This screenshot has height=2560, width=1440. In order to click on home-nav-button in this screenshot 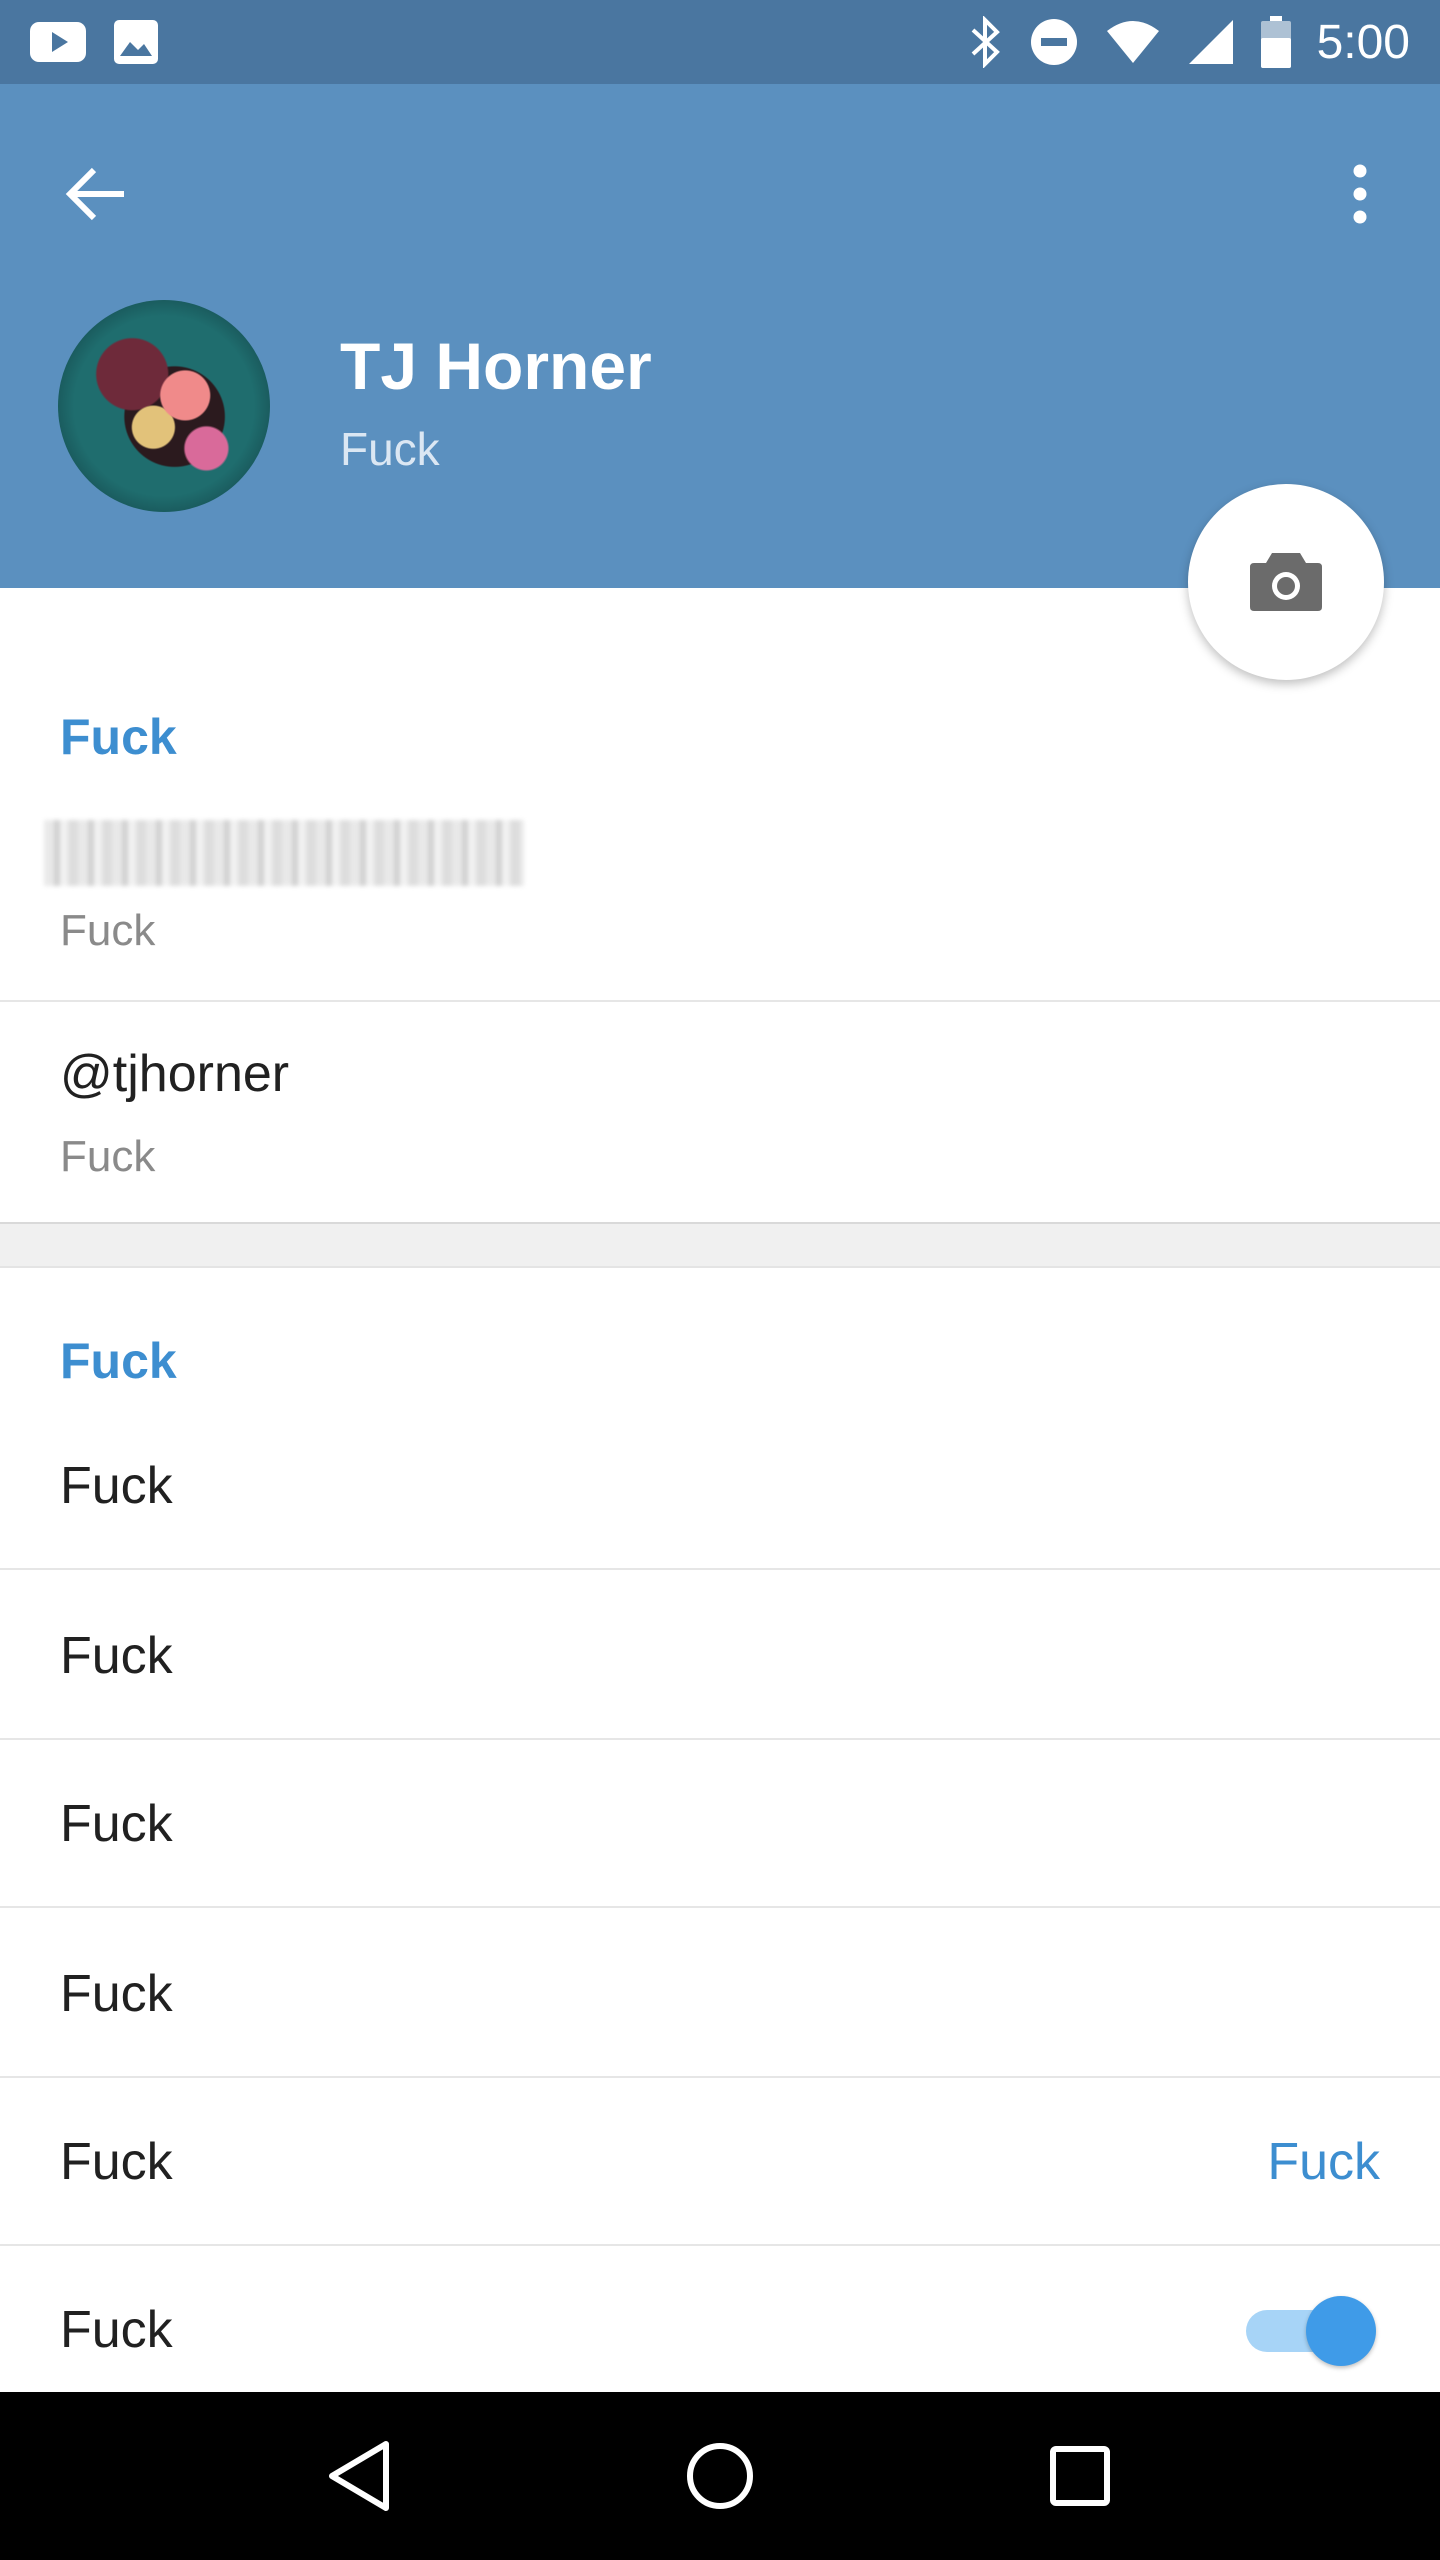, I will do `click(720, 2476)`.